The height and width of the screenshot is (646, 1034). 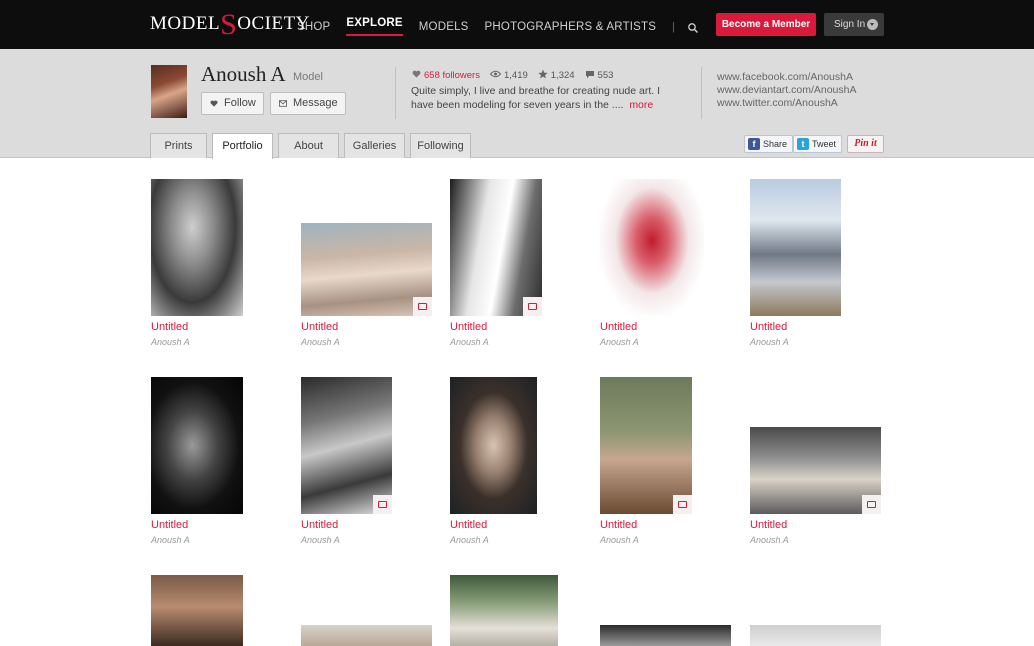 I want to click on tab-portfolio: Portfolio, so click(x=242, y=146).